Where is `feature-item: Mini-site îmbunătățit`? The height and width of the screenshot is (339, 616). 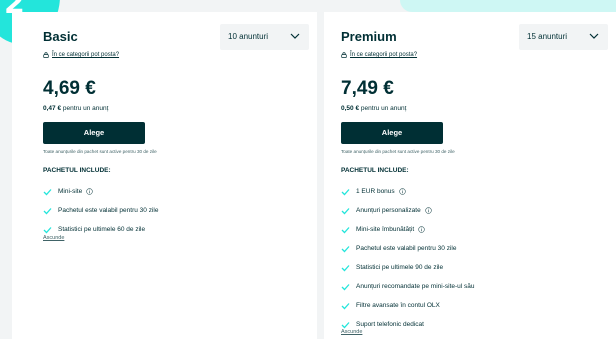
feature-item: Mini-site îmbunătățit is located at coordinates (408, 229).